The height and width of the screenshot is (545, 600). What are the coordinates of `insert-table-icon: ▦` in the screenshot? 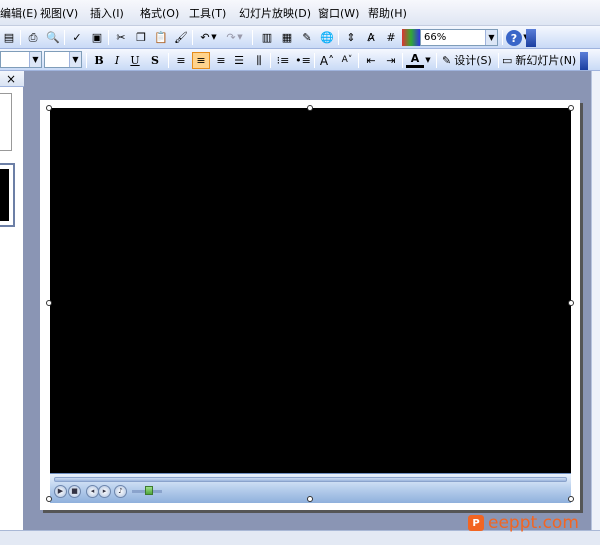 It's located at (287, 37).